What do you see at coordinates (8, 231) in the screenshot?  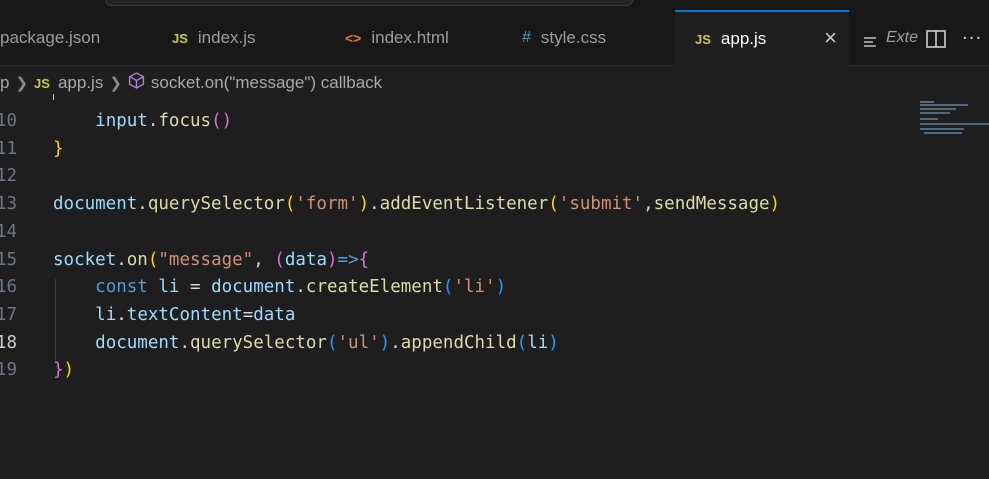 I see `line-number: 14` at bounding box center [8, 231].